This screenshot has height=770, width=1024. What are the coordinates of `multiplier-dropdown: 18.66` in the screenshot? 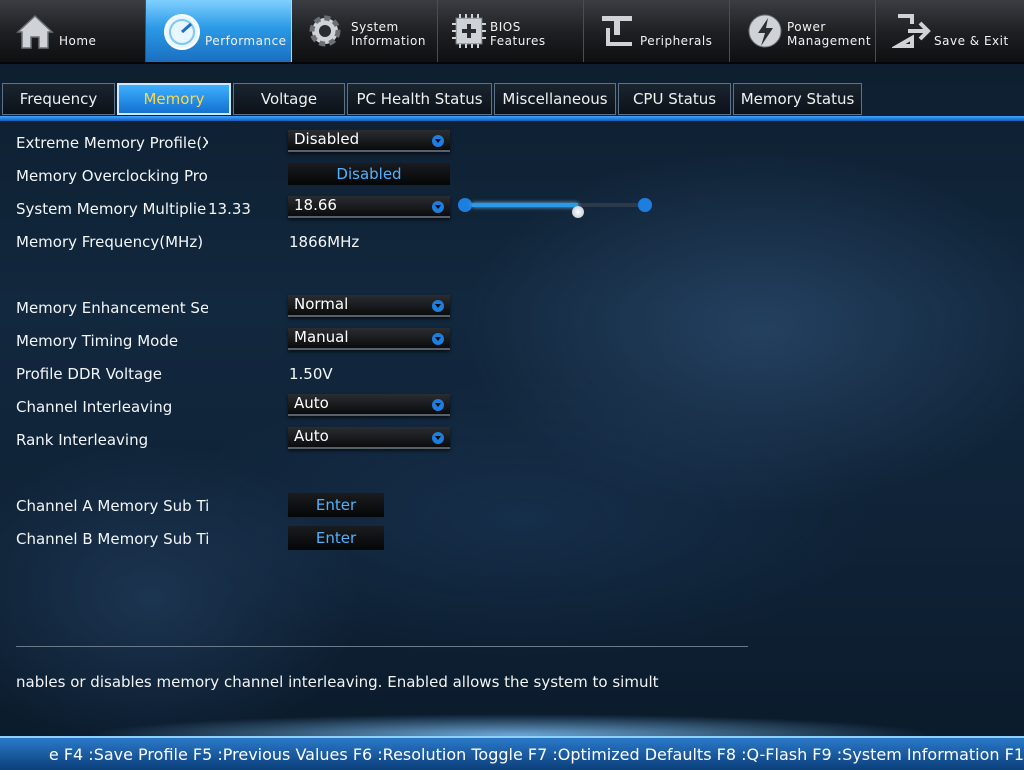 It's located at (369, 207).